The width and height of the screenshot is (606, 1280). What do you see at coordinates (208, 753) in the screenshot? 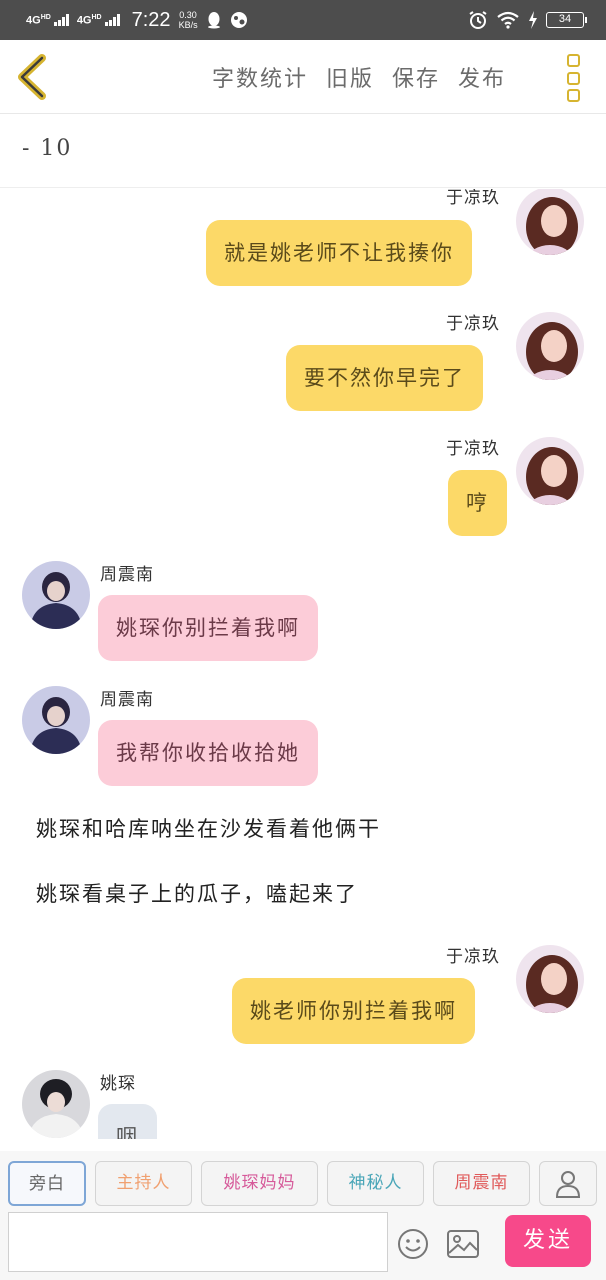
I see `message-bubble: 我帮你收拾收拾她` at bounding box center [208, 753].